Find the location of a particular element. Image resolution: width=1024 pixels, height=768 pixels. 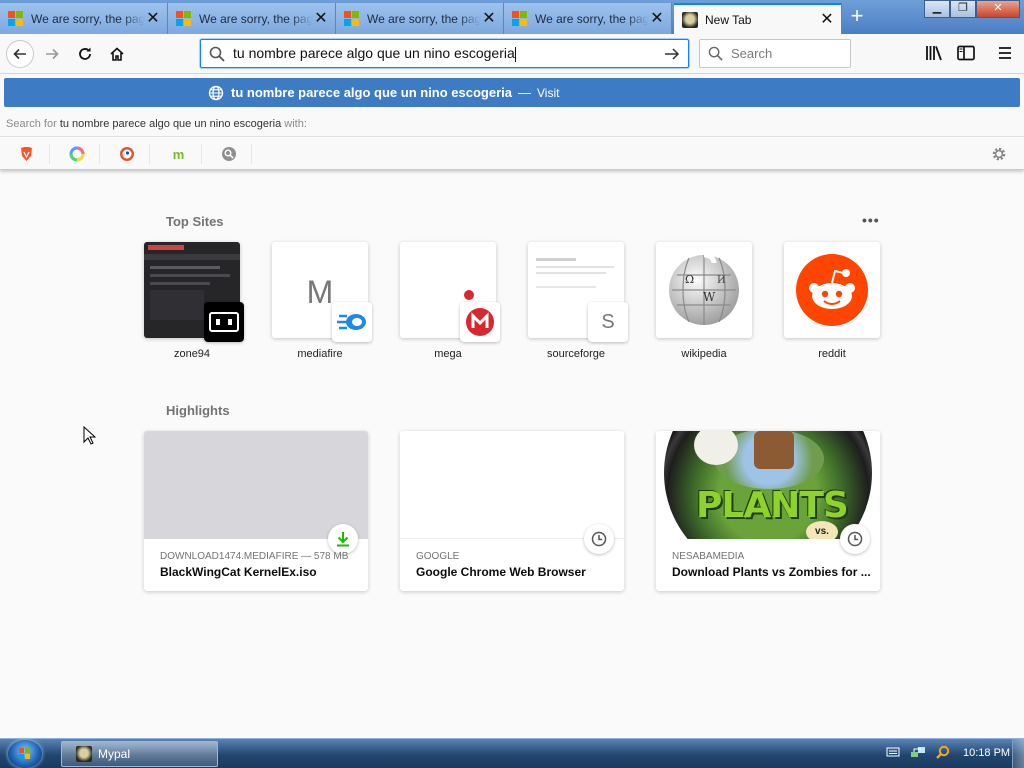

keyboard-icon is located at coordinates (893, 752).